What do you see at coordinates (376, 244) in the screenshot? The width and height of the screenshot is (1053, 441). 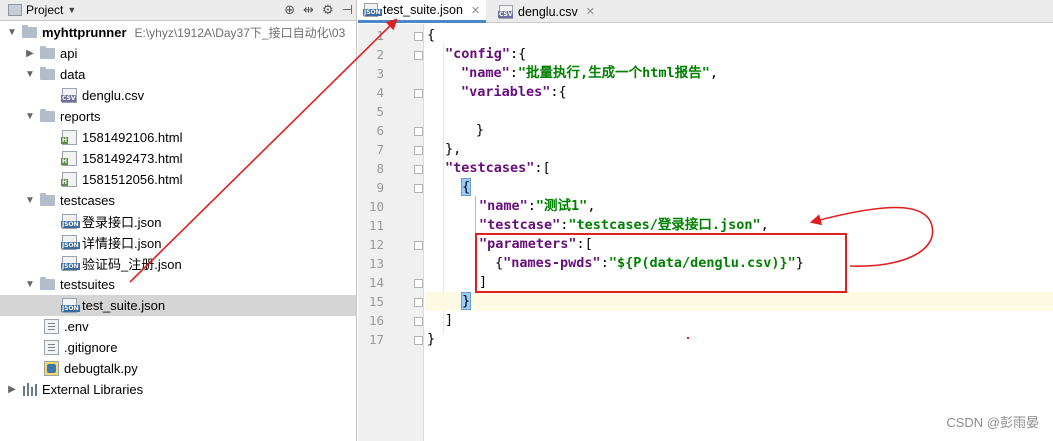 I see `line-number: 12` at bounding box center [376, 244].